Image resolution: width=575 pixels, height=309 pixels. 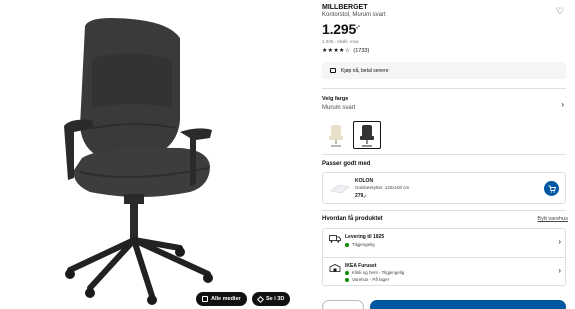 I want to click on floor-protector-image, so click(x=340, y=189).